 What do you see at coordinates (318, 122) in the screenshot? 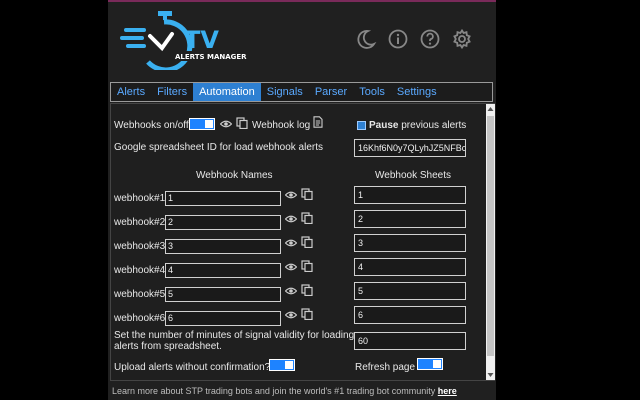
I see `log-file-icon` at bounding box center [318, 122].